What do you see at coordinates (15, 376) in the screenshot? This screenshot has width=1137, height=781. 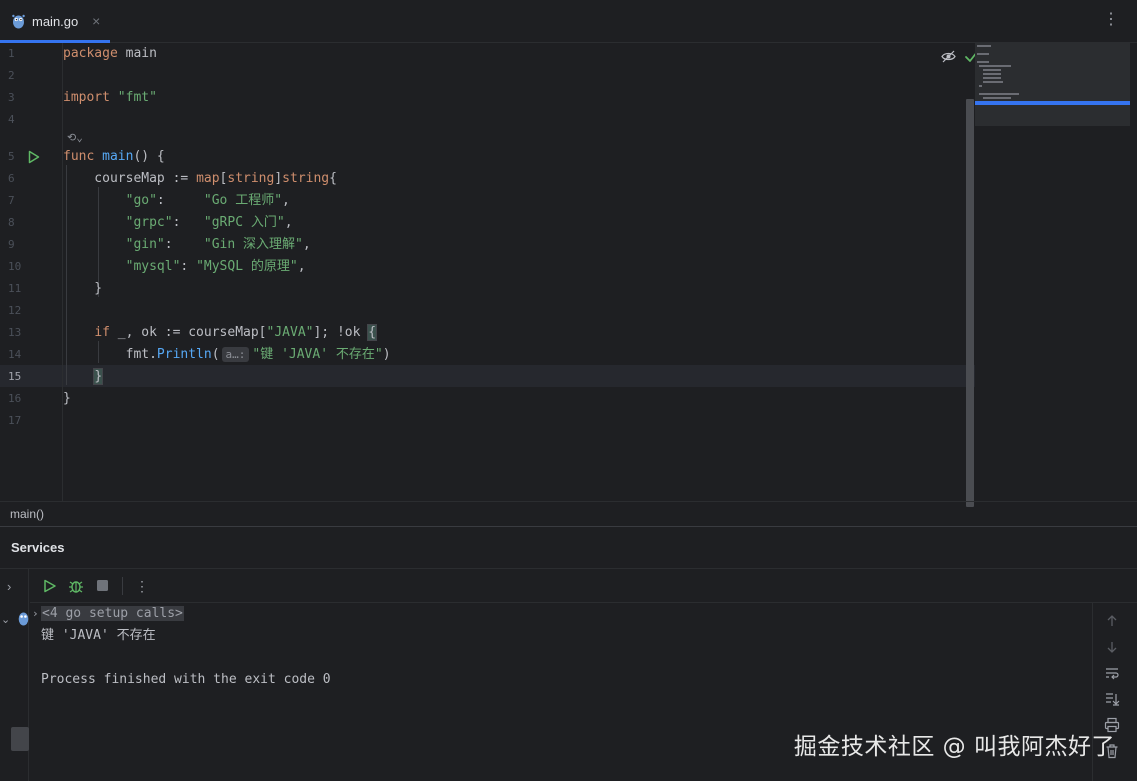 I see `line-number-active: 15` at bounding box center [15, 376].